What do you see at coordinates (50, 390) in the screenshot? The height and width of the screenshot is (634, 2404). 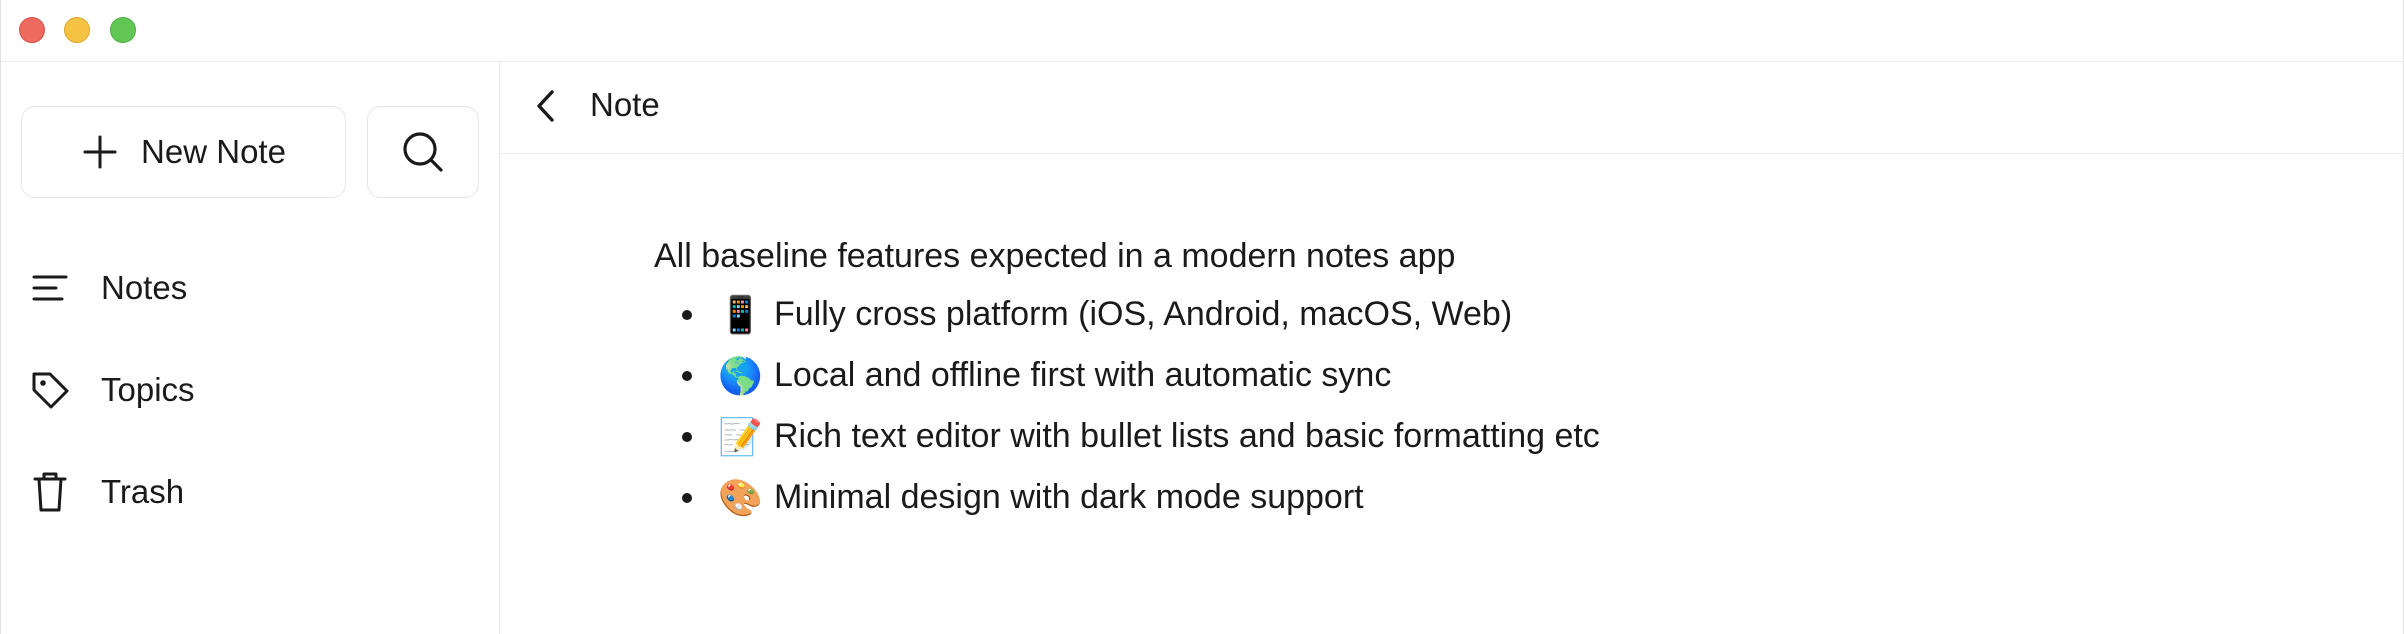 I see `tag-icon` at bounding box center [50, 390].